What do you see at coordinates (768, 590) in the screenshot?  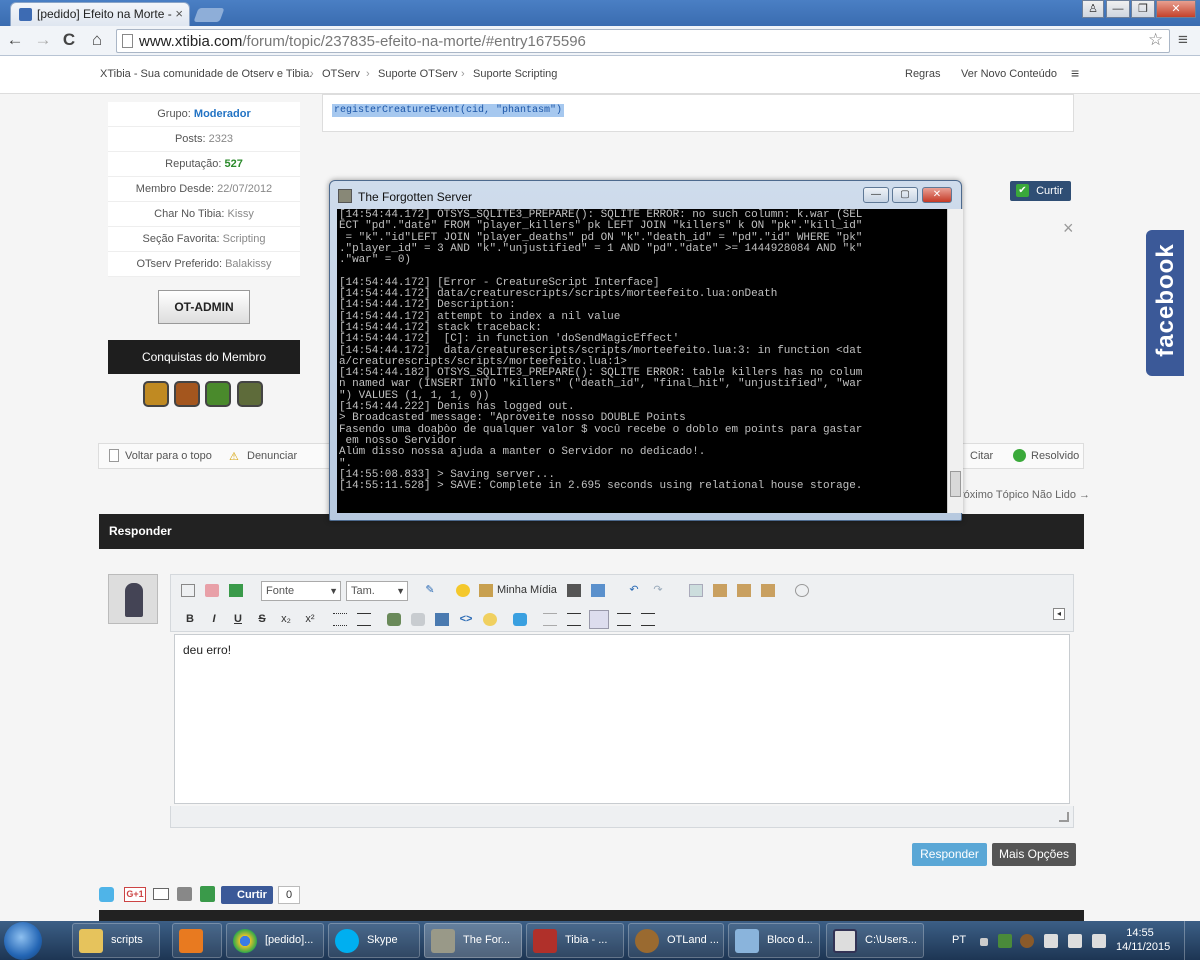 I see `paste-text-icon` at bounding box center [768, 590].